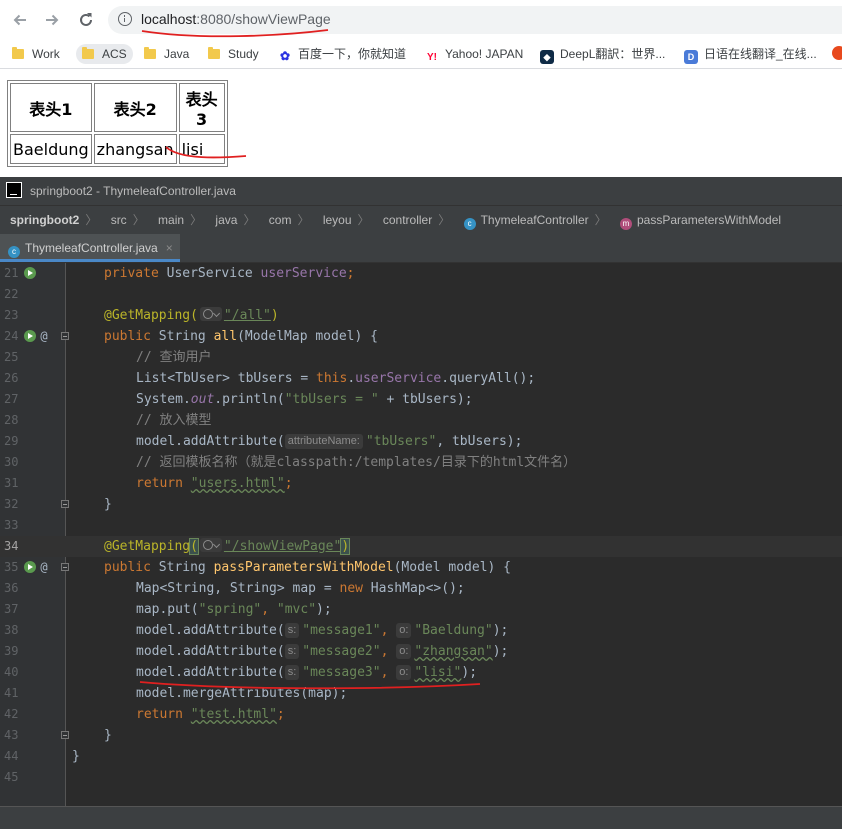 The width and height of the screenshot is (842, 829). Describe the element at coordinates (169, 19) in the screenshot. I see `url-host: localhost` at that location.